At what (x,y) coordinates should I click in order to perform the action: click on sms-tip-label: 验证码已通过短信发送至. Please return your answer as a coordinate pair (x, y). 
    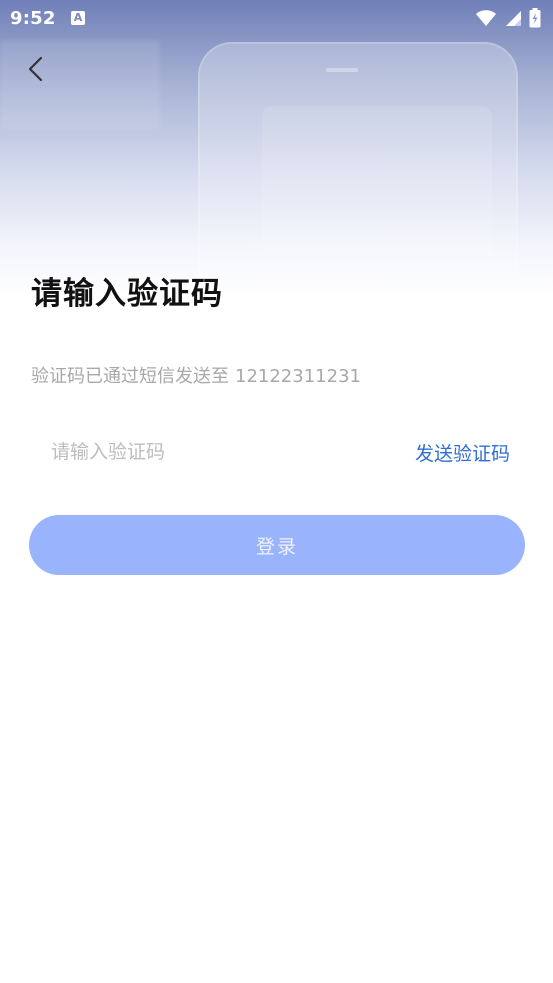
    Looking at the image, I should click on (130, 376).